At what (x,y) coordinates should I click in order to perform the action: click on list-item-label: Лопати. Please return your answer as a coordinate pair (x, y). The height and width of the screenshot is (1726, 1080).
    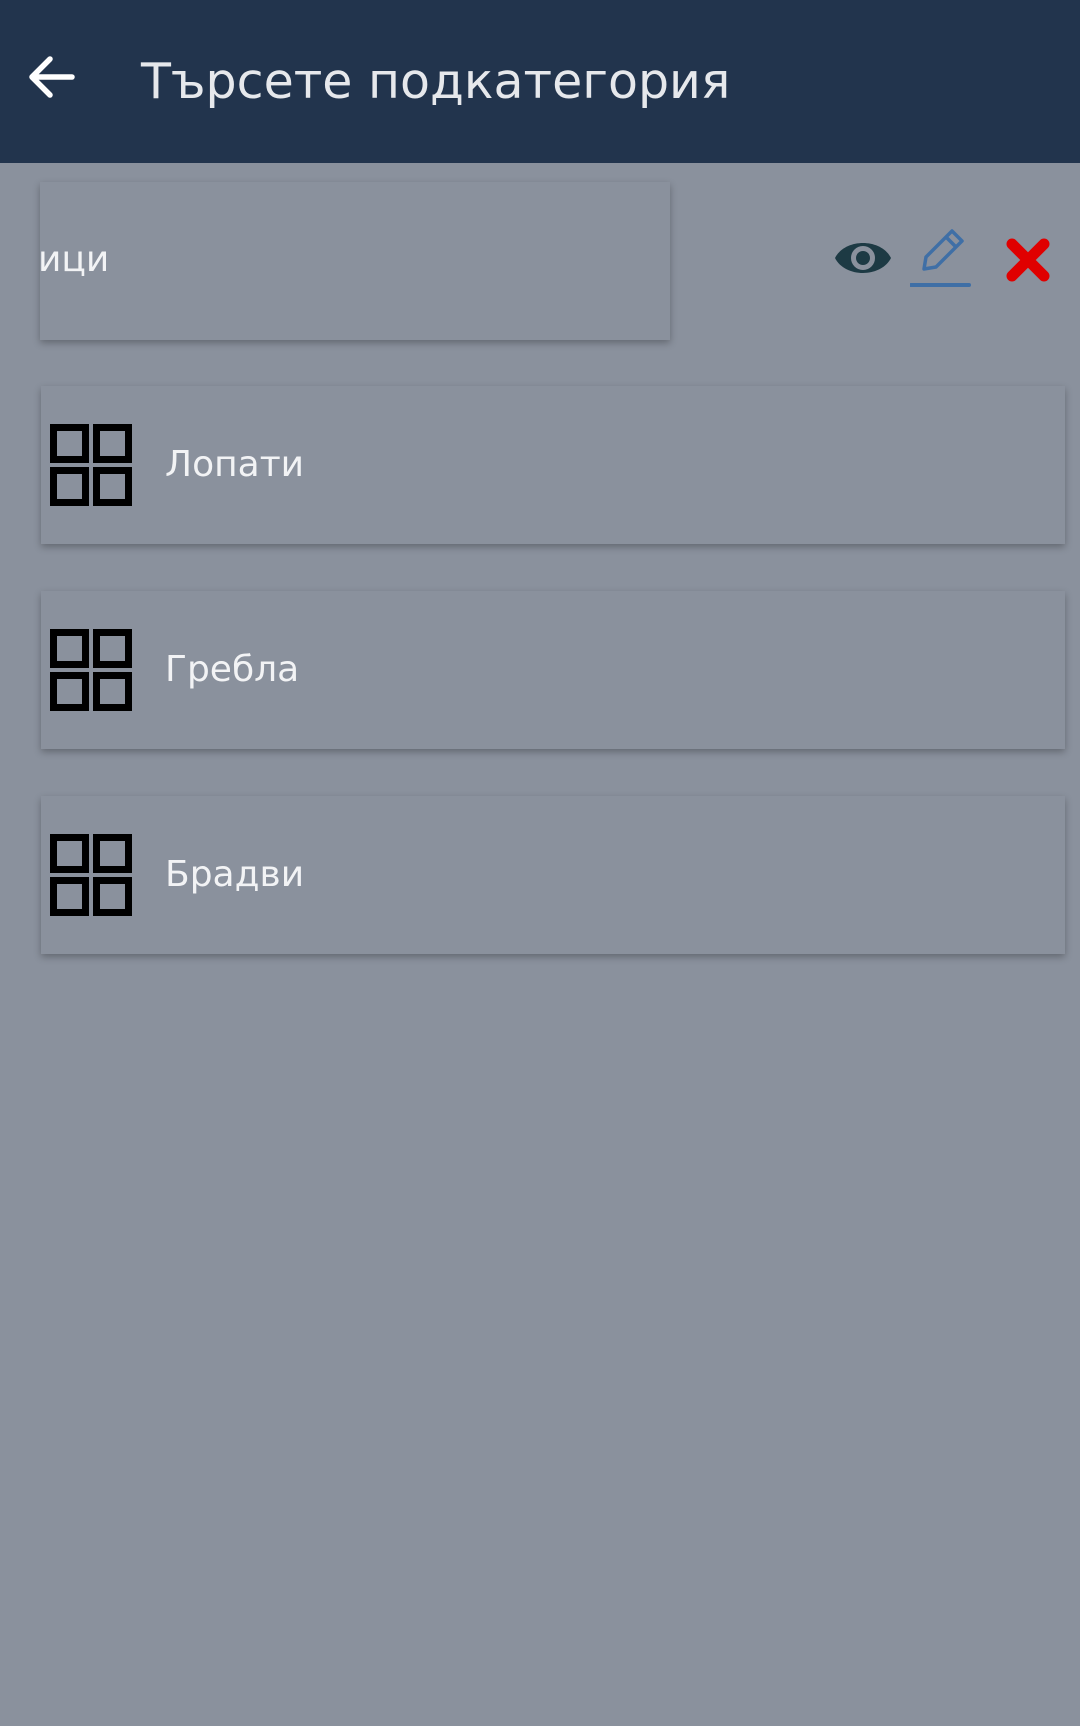
    Looking at the image, I should click on (235, 464).